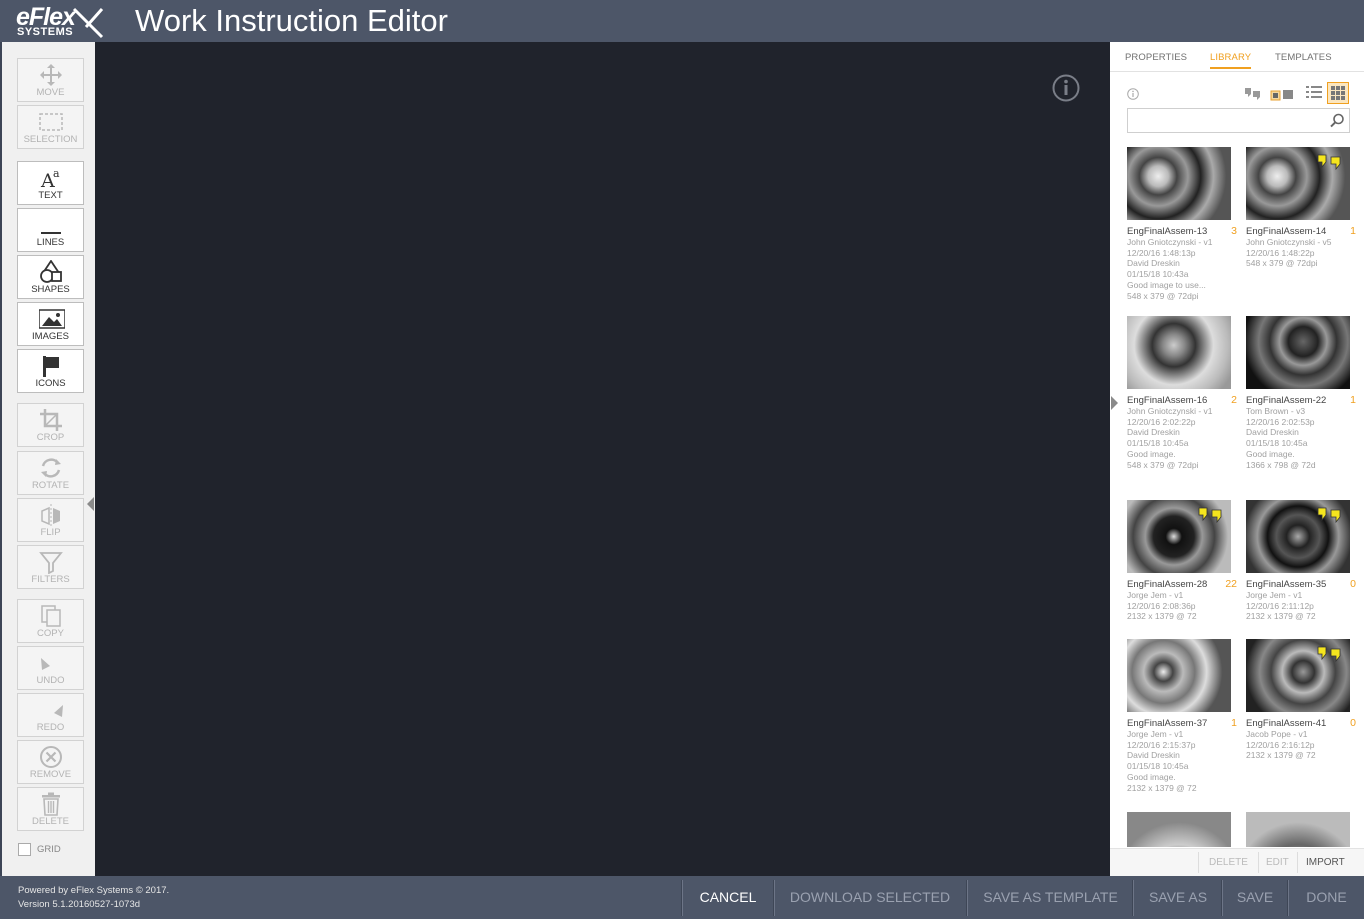 This screenshot has width=1364, height=919. I want to click on eflex-logo: eFlex SYSTEMS, so click(61, 22).